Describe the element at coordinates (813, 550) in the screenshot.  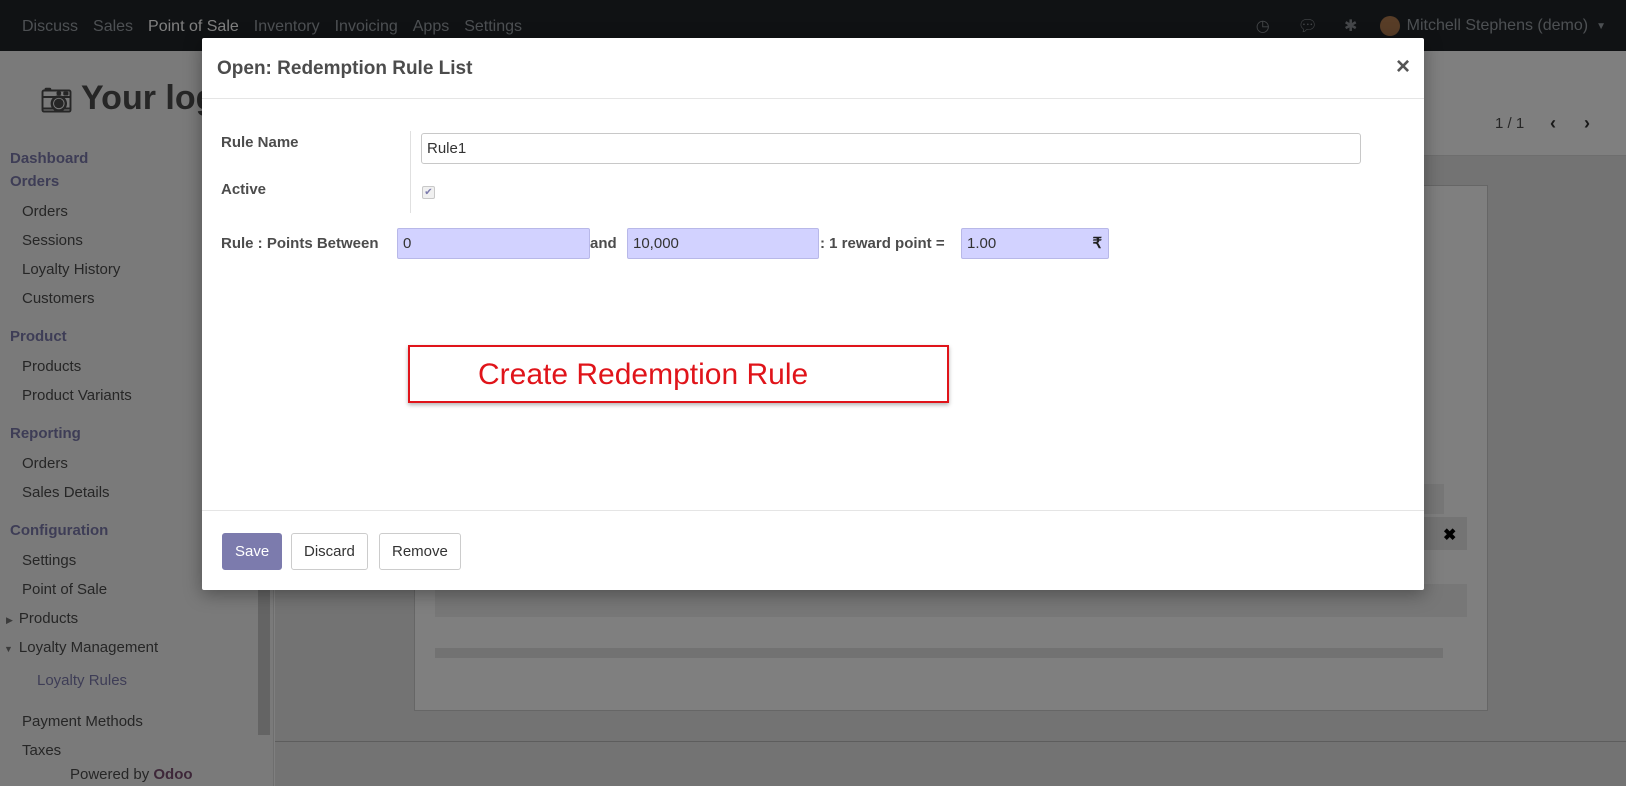
I see `dialog-footer: Save Discard Remove` at that location.